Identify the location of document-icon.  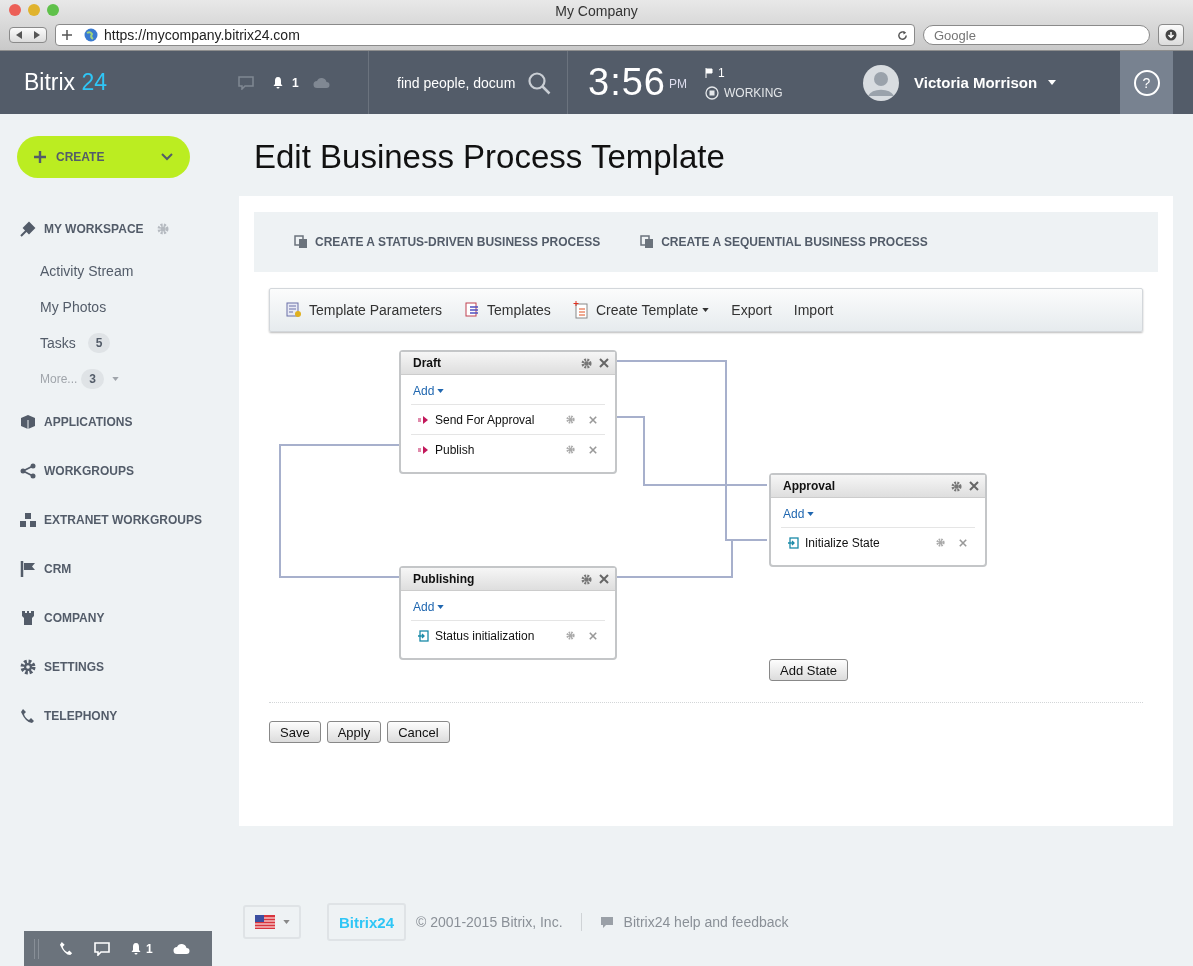
(472, 310).